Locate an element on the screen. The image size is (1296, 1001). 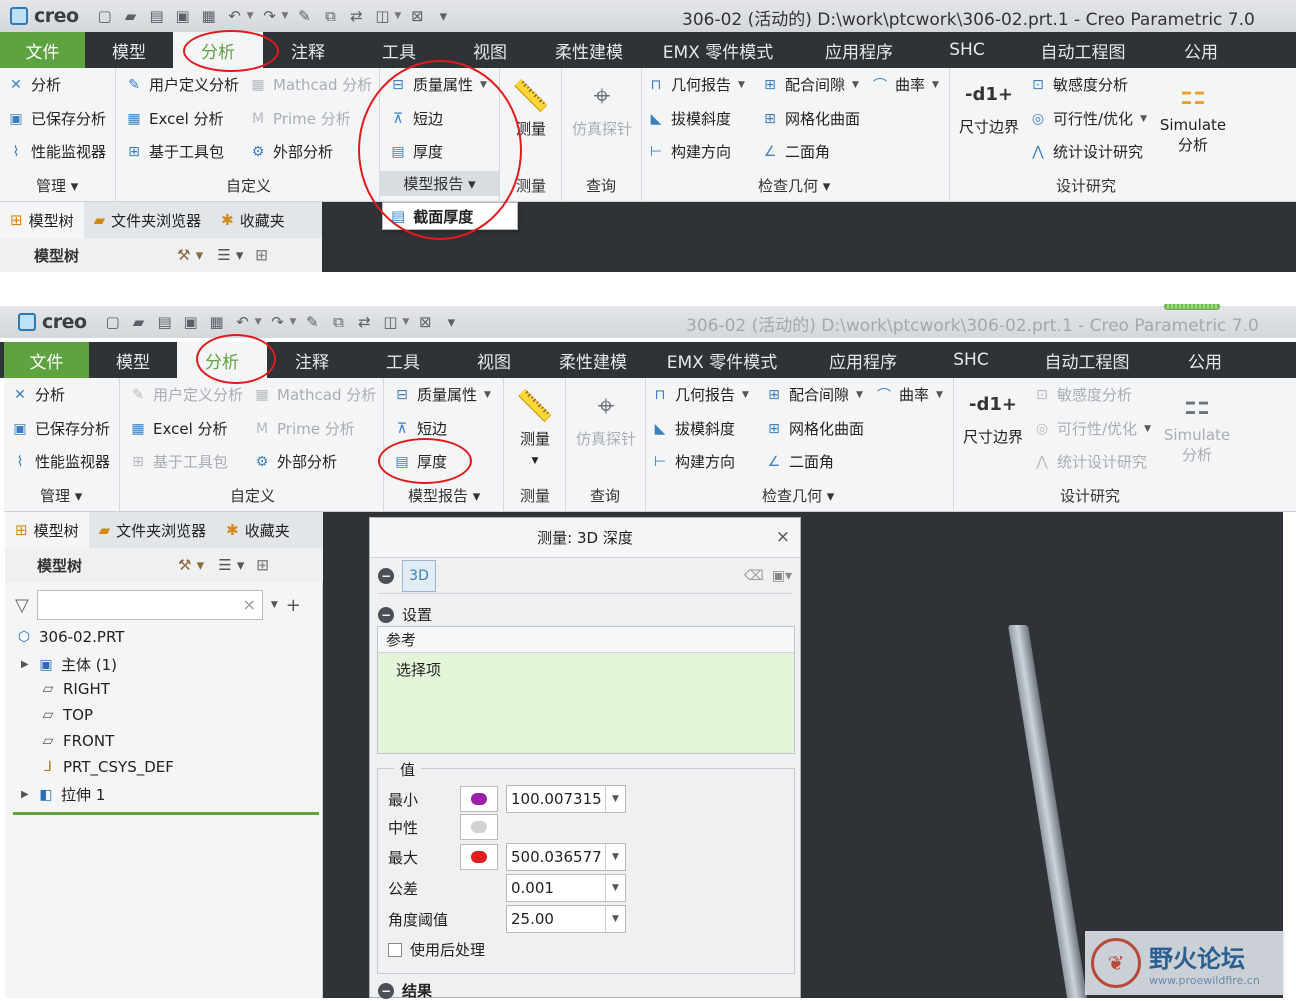
tab-auto-drawing: 自动工程图 is located at coordinates (1087, 360).